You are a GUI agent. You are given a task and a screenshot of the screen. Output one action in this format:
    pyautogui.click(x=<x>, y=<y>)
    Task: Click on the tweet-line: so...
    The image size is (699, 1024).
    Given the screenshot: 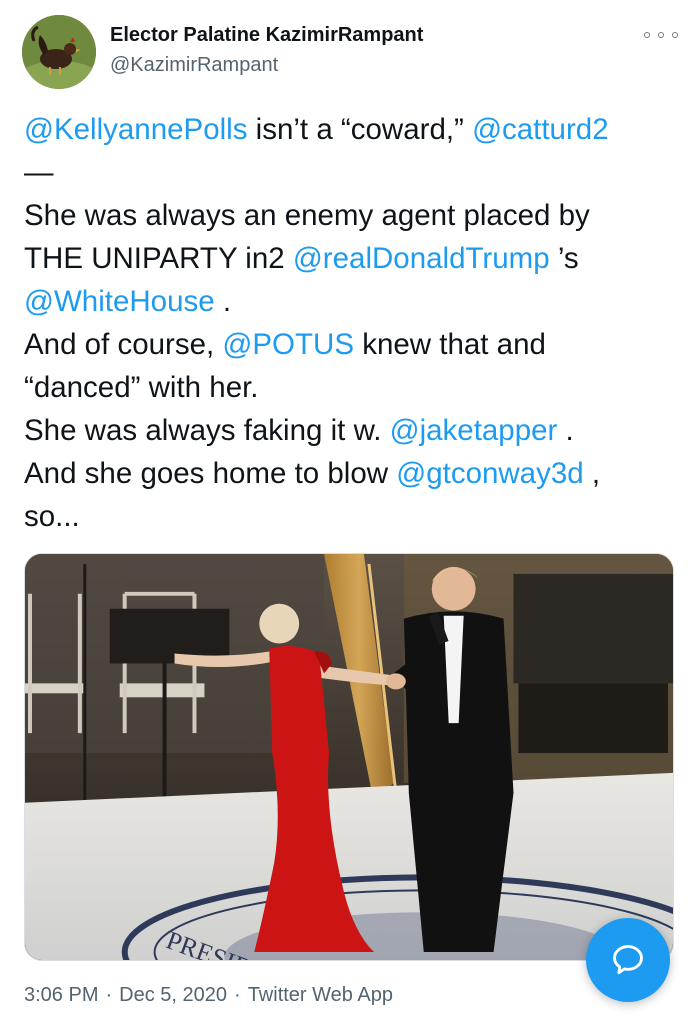 What is the action you would take?
    pyautogui.click(x=52, y=516)
    